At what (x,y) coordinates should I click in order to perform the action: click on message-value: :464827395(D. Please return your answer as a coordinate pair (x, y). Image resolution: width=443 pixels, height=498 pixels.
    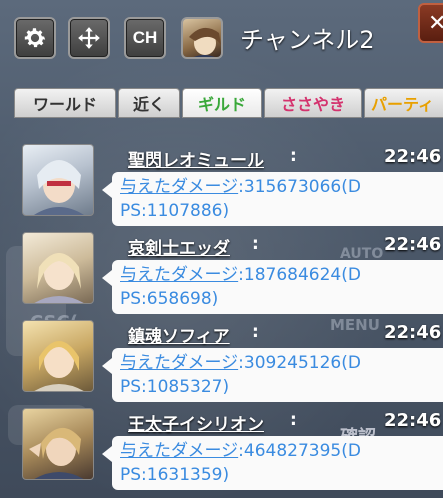
    Looking at the image, I should click on (299, 451).